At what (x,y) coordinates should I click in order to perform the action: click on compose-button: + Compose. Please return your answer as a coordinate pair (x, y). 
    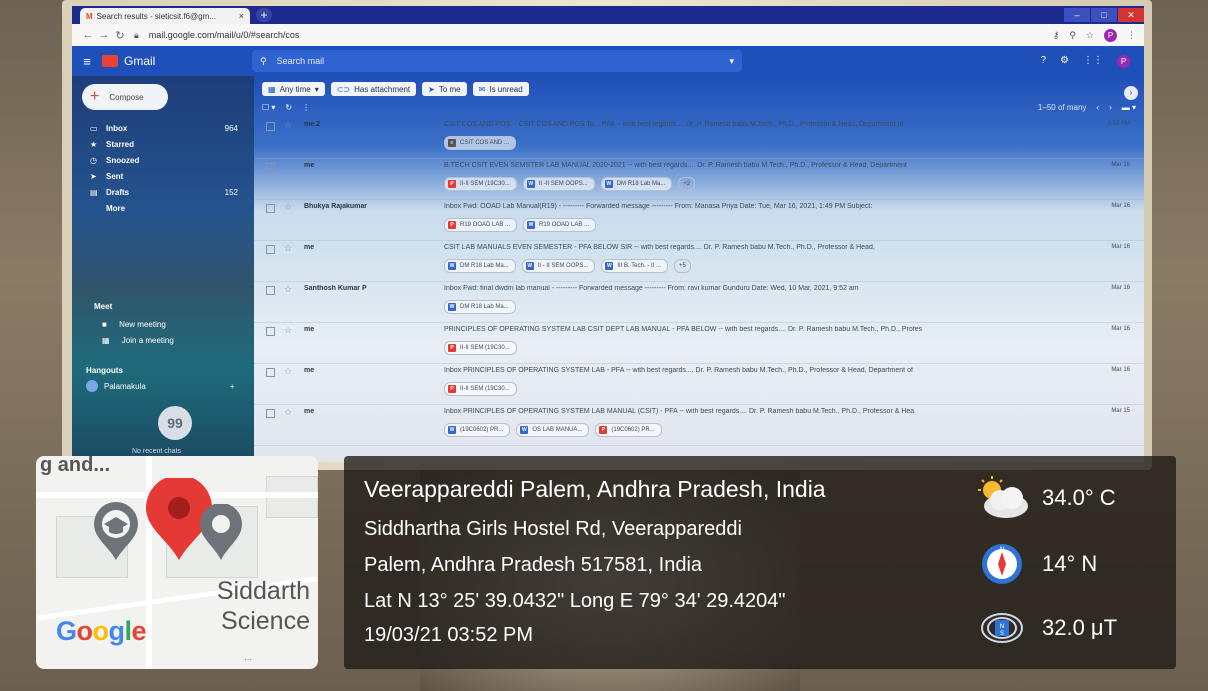
    Looking at the image, I should click on (125, 97).